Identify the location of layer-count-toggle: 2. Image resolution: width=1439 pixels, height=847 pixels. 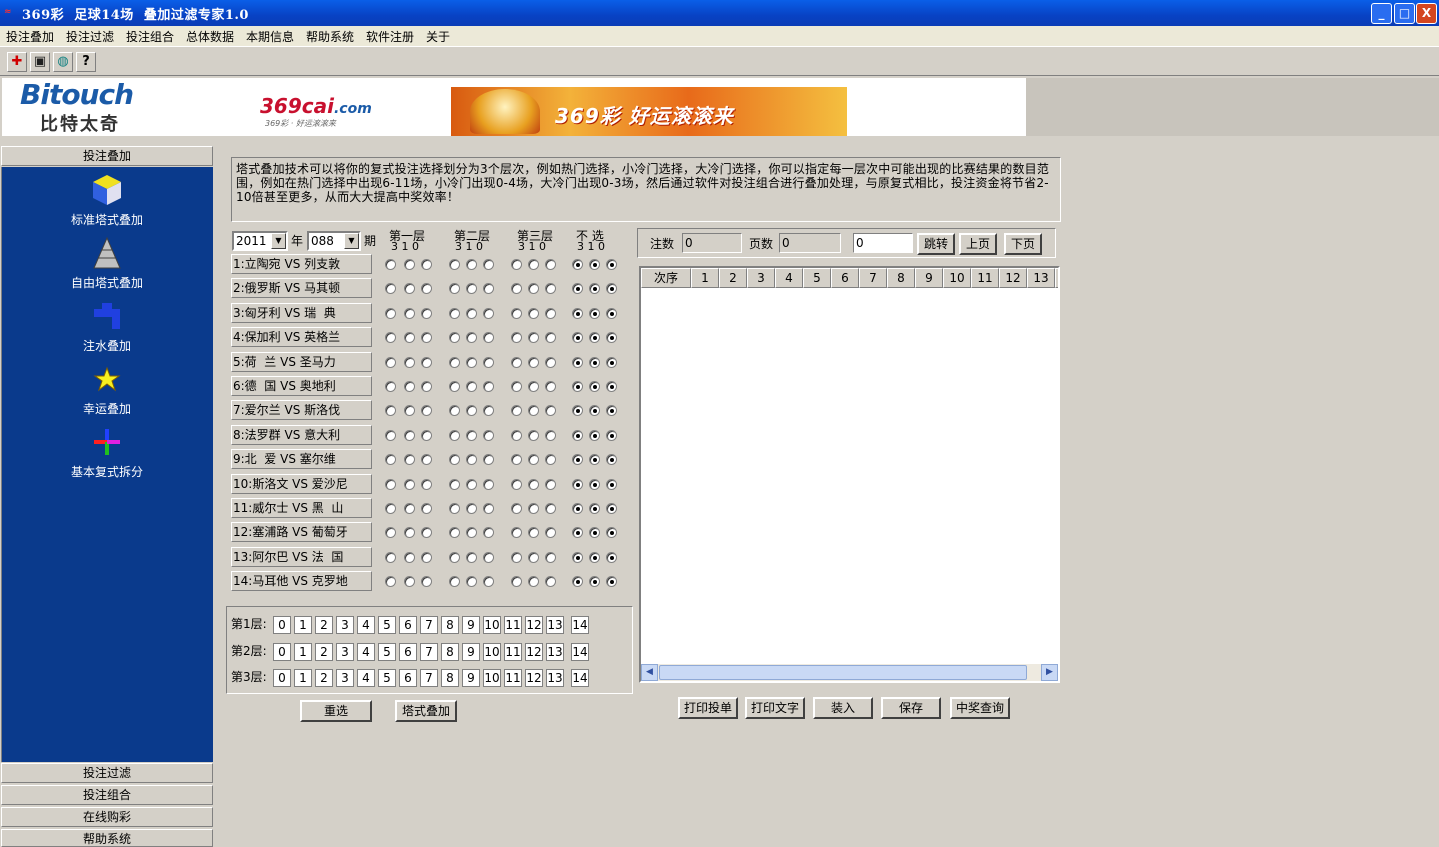
(324, 652).